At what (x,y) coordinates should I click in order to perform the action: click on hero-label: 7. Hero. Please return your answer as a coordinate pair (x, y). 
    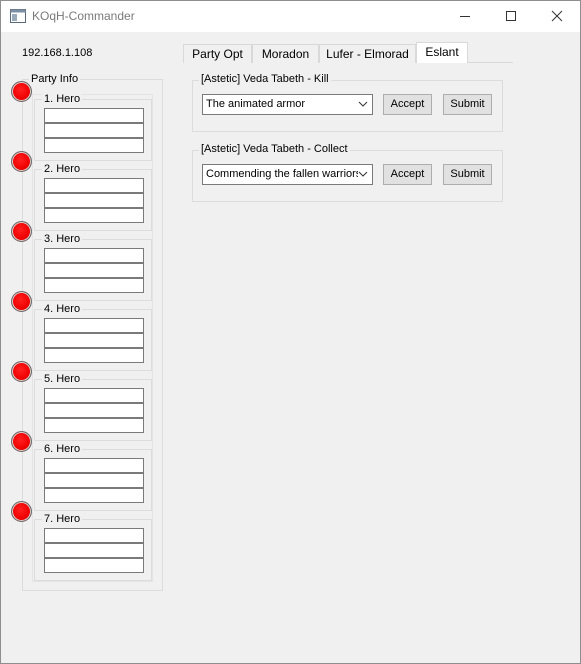
    Looking at the image, I should click on (62, 519).